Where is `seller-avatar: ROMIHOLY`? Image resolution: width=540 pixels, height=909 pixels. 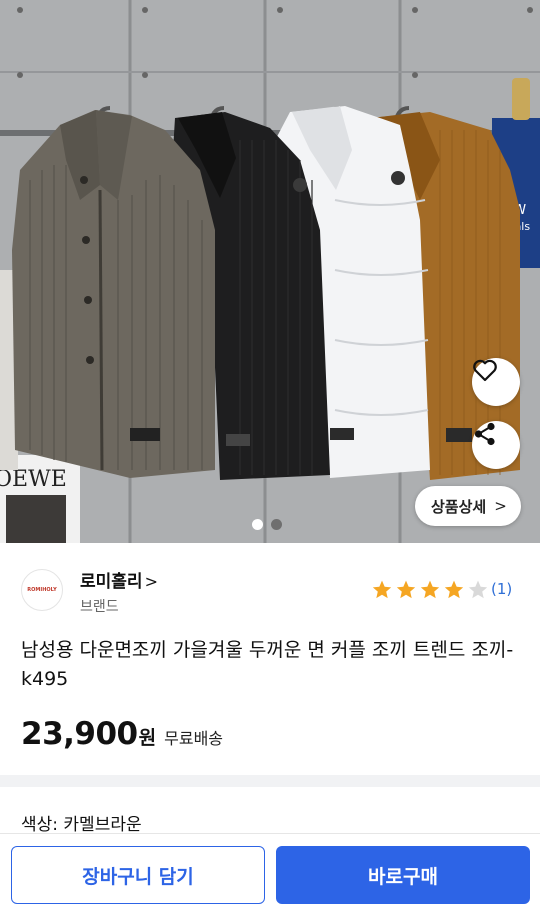
seller-avatar: ROMIHOLY is located at coordinates (42, 590).